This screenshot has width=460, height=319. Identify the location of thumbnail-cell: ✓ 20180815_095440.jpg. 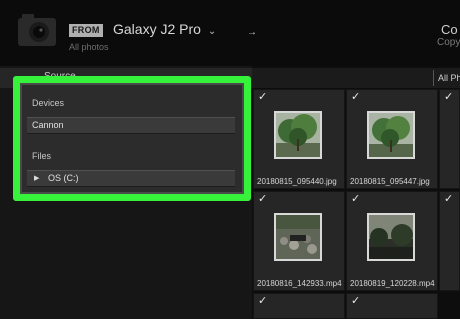
(299, 139).